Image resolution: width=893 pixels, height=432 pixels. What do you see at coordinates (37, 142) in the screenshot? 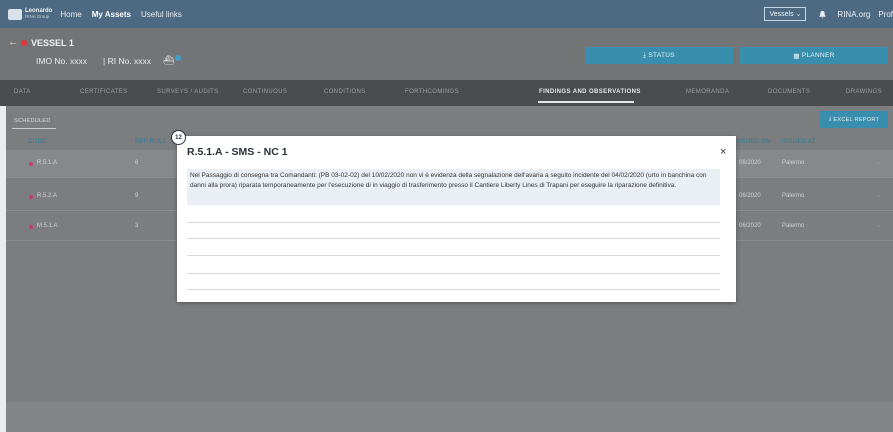
I see `column-header-code: CODE` at bounding box center [37, 142].